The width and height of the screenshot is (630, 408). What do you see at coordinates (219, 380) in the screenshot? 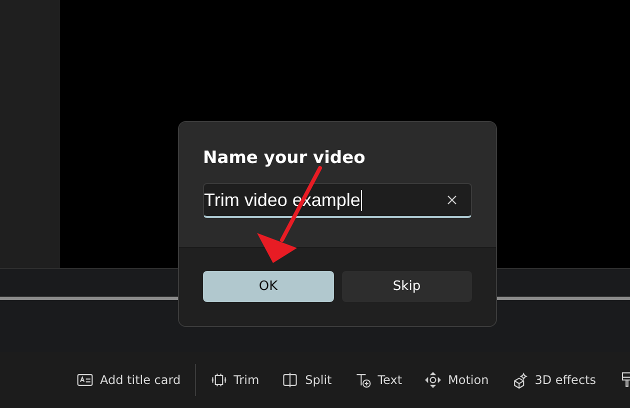
I see `trim-icon` at bounding box center [219, 380].